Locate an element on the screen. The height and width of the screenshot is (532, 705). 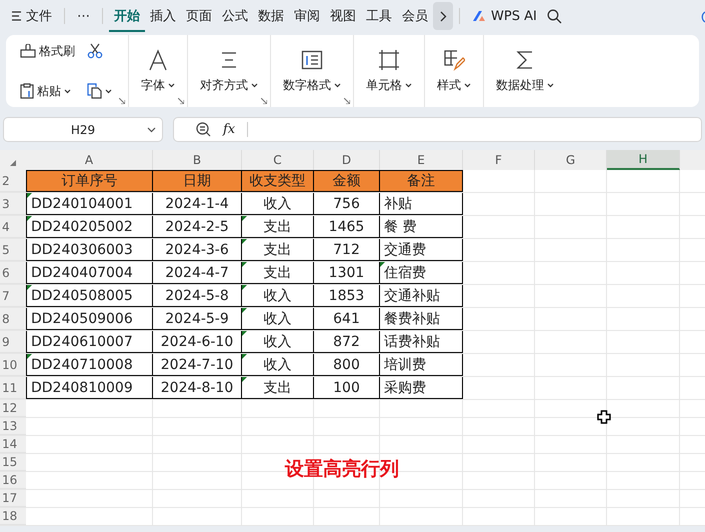
select-all-icon is located at coordinates (13, 163).